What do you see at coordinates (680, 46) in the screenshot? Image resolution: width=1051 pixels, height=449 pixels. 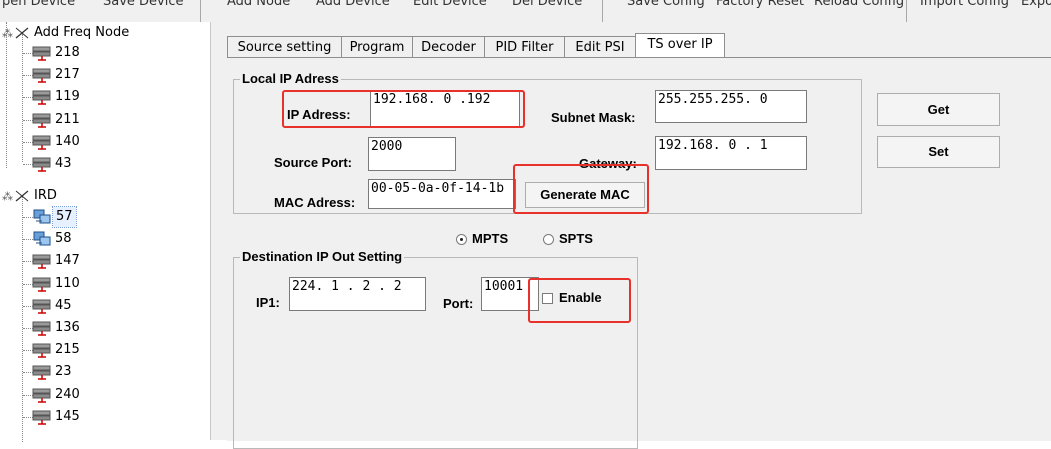 I see `tab-ts-over-ip: TS over IP` at bounding box center [680, 46].